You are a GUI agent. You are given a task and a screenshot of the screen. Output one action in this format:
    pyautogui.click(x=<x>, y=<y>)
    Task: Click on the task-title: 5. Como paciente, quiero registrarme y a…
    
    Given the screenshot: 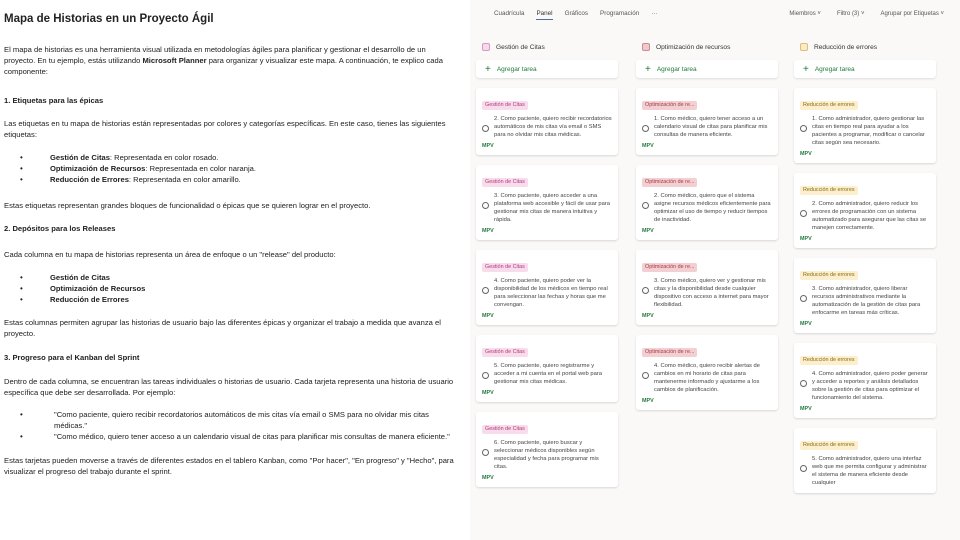 What is the action you would take?
    pyautogui.click(x=548, y=374)
    